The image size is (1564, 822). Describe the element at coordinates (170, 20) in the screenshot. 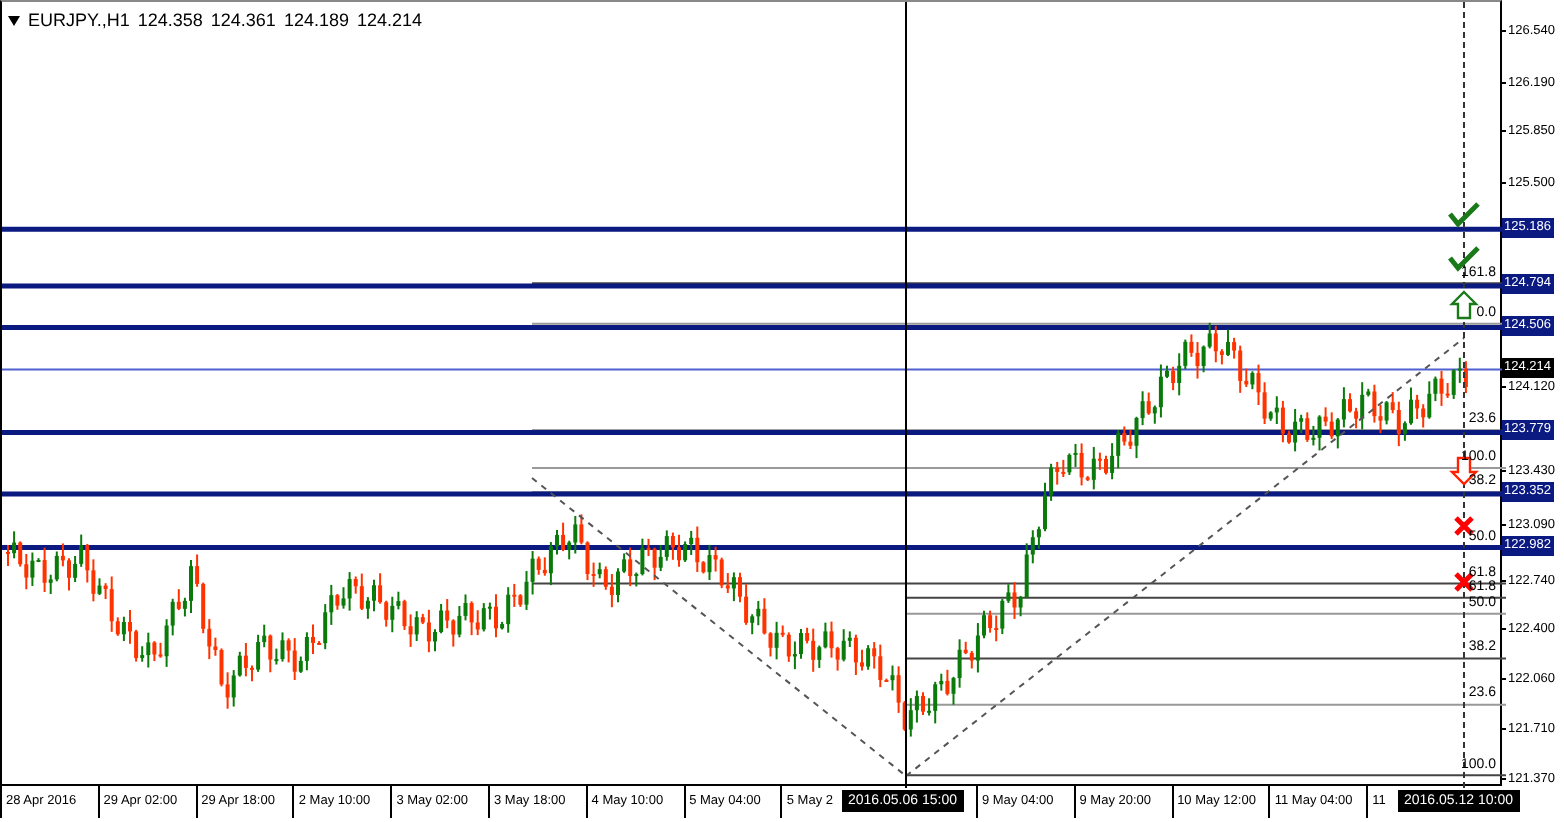

I see `price-value: 124.358` at that location.